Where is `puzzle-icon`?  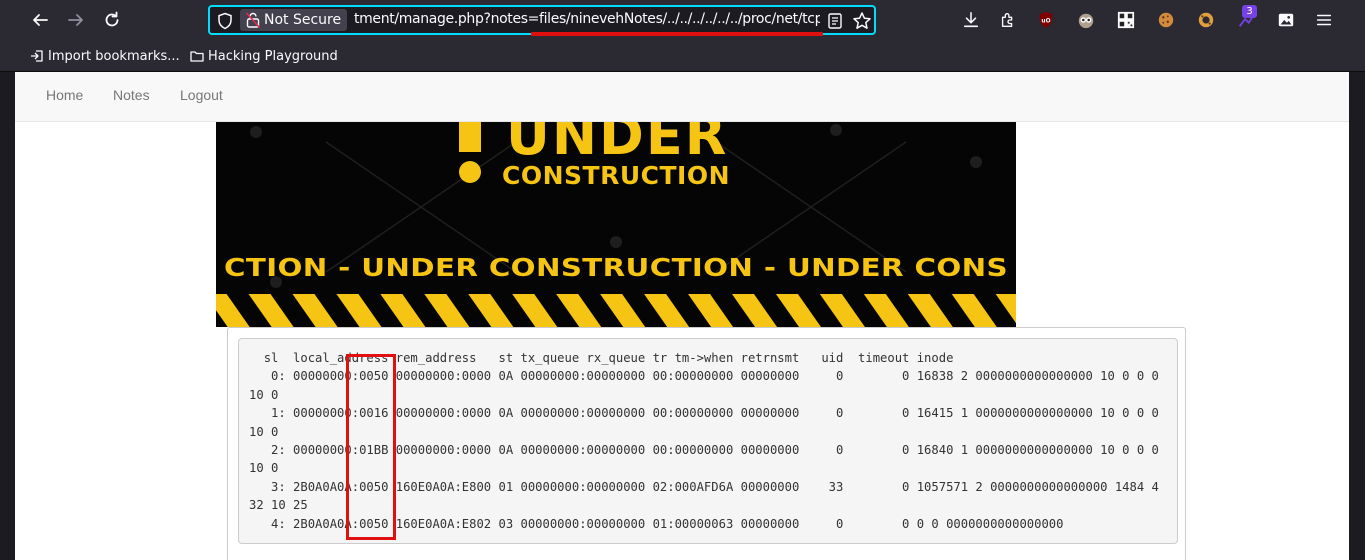 puzzle-icon is located at coordinates (1007, 20).